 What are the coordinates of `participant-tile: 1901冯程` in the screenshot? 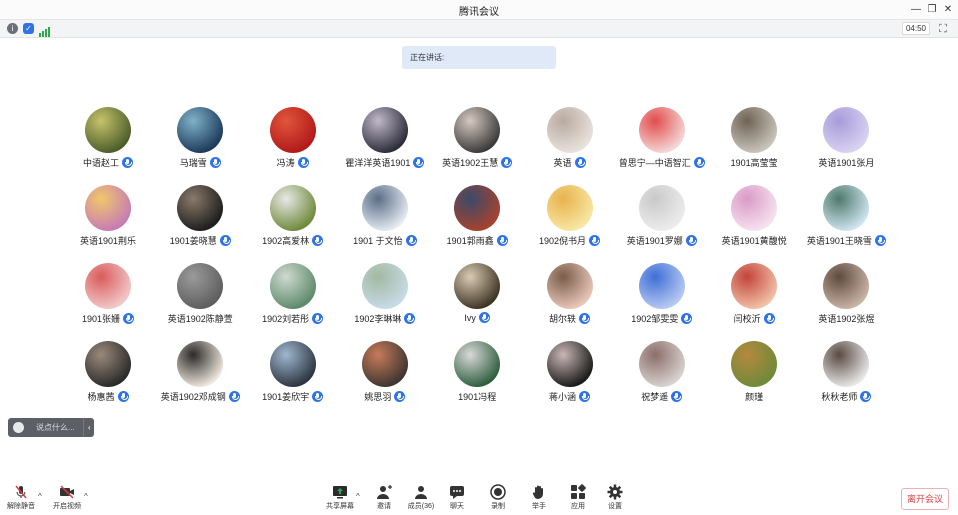 It's located at (477, 377).